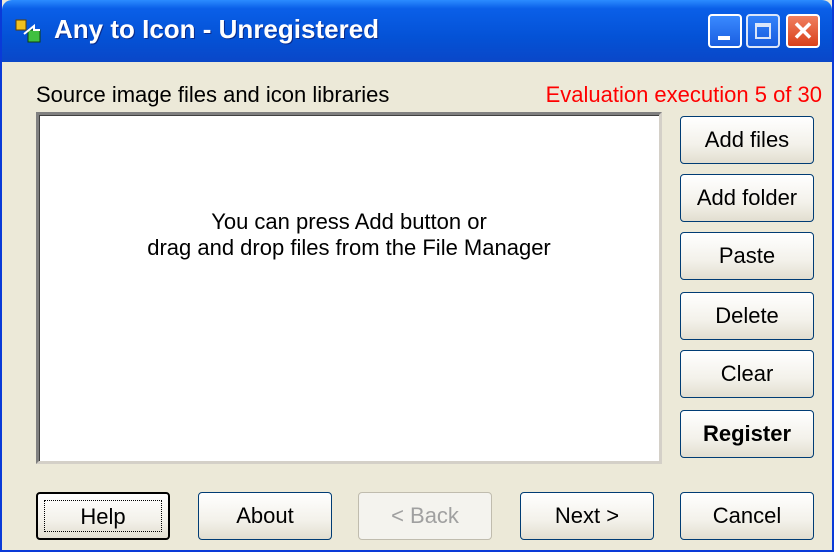 This screenshot has height=552, width=834. I want to click on minimize-button, so click(725, 31).